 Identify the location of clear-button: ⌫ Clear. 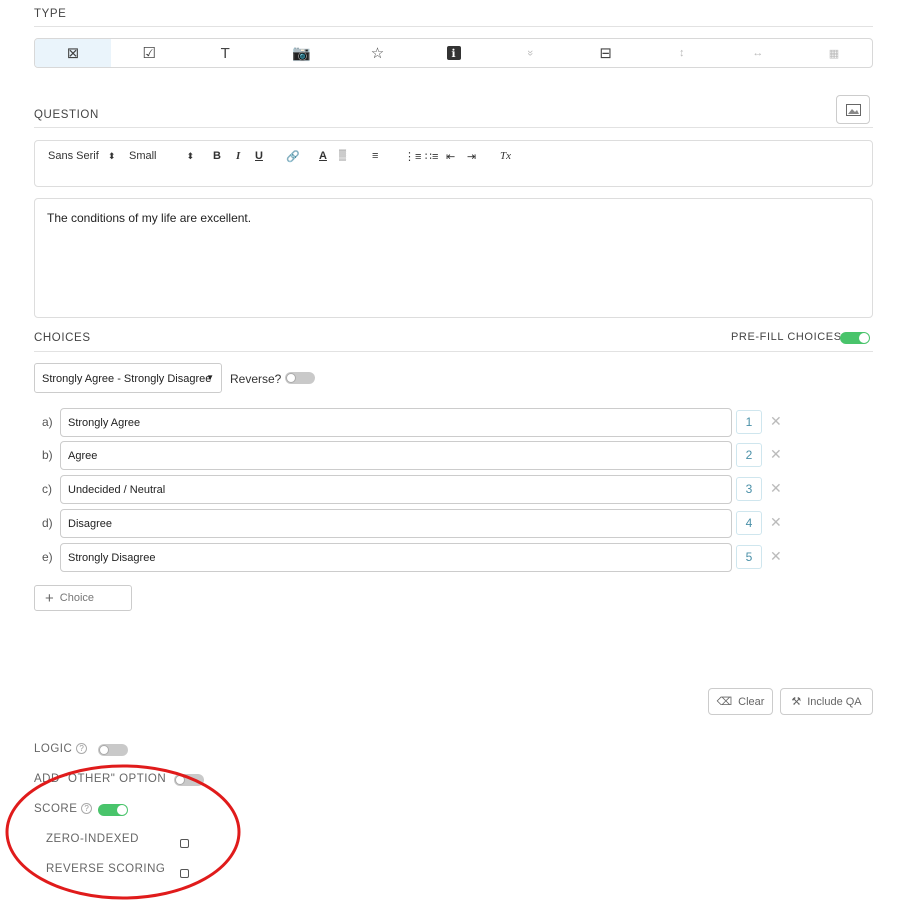
(740, 701).